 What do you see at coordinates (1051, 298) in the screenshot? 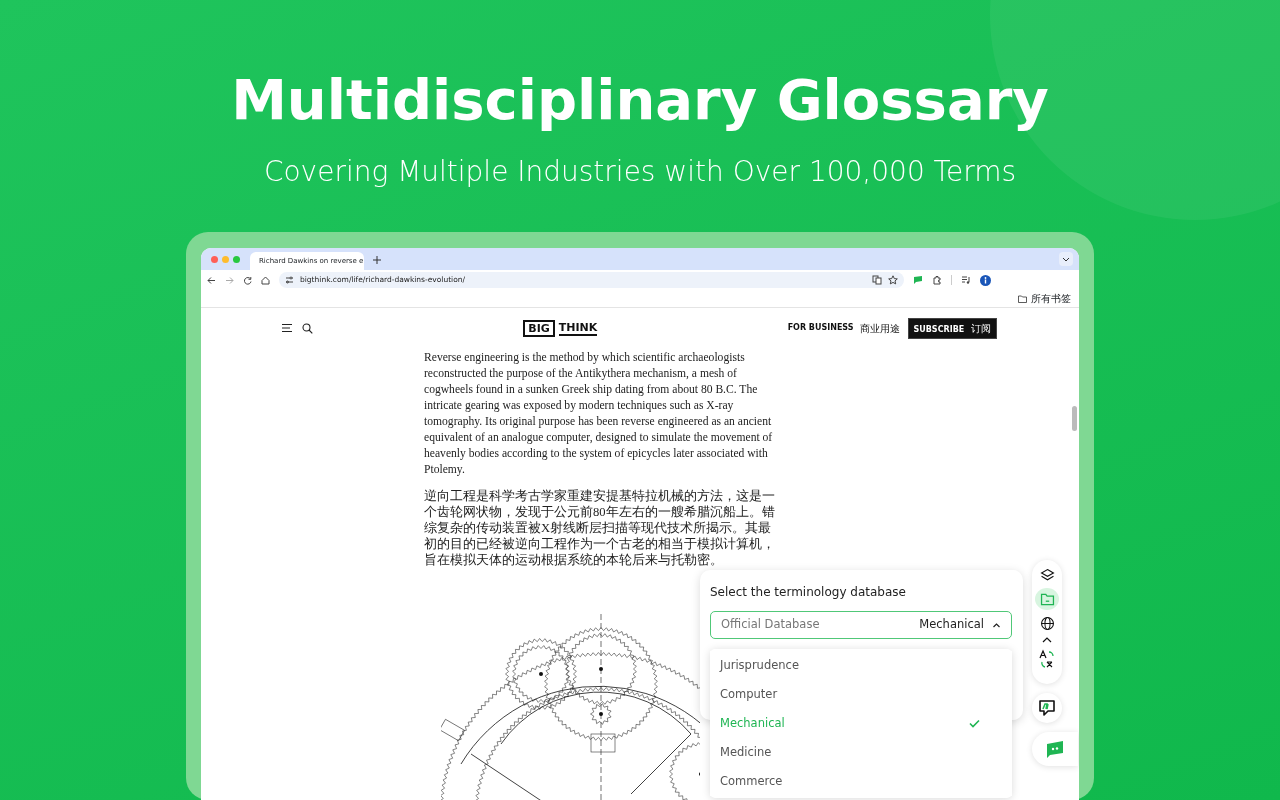
I see `bookmarks-folder: 所有书签` at bounding box center [1051, 298].